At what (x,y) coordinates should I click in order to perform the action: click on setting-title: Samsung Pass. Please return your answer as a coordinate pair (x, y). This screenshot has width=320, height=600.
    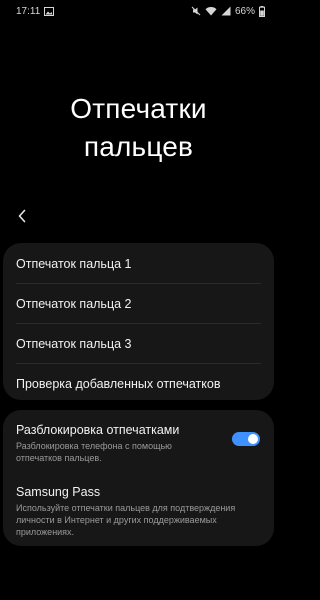
    Looking at the image, I should click on (58, 492).